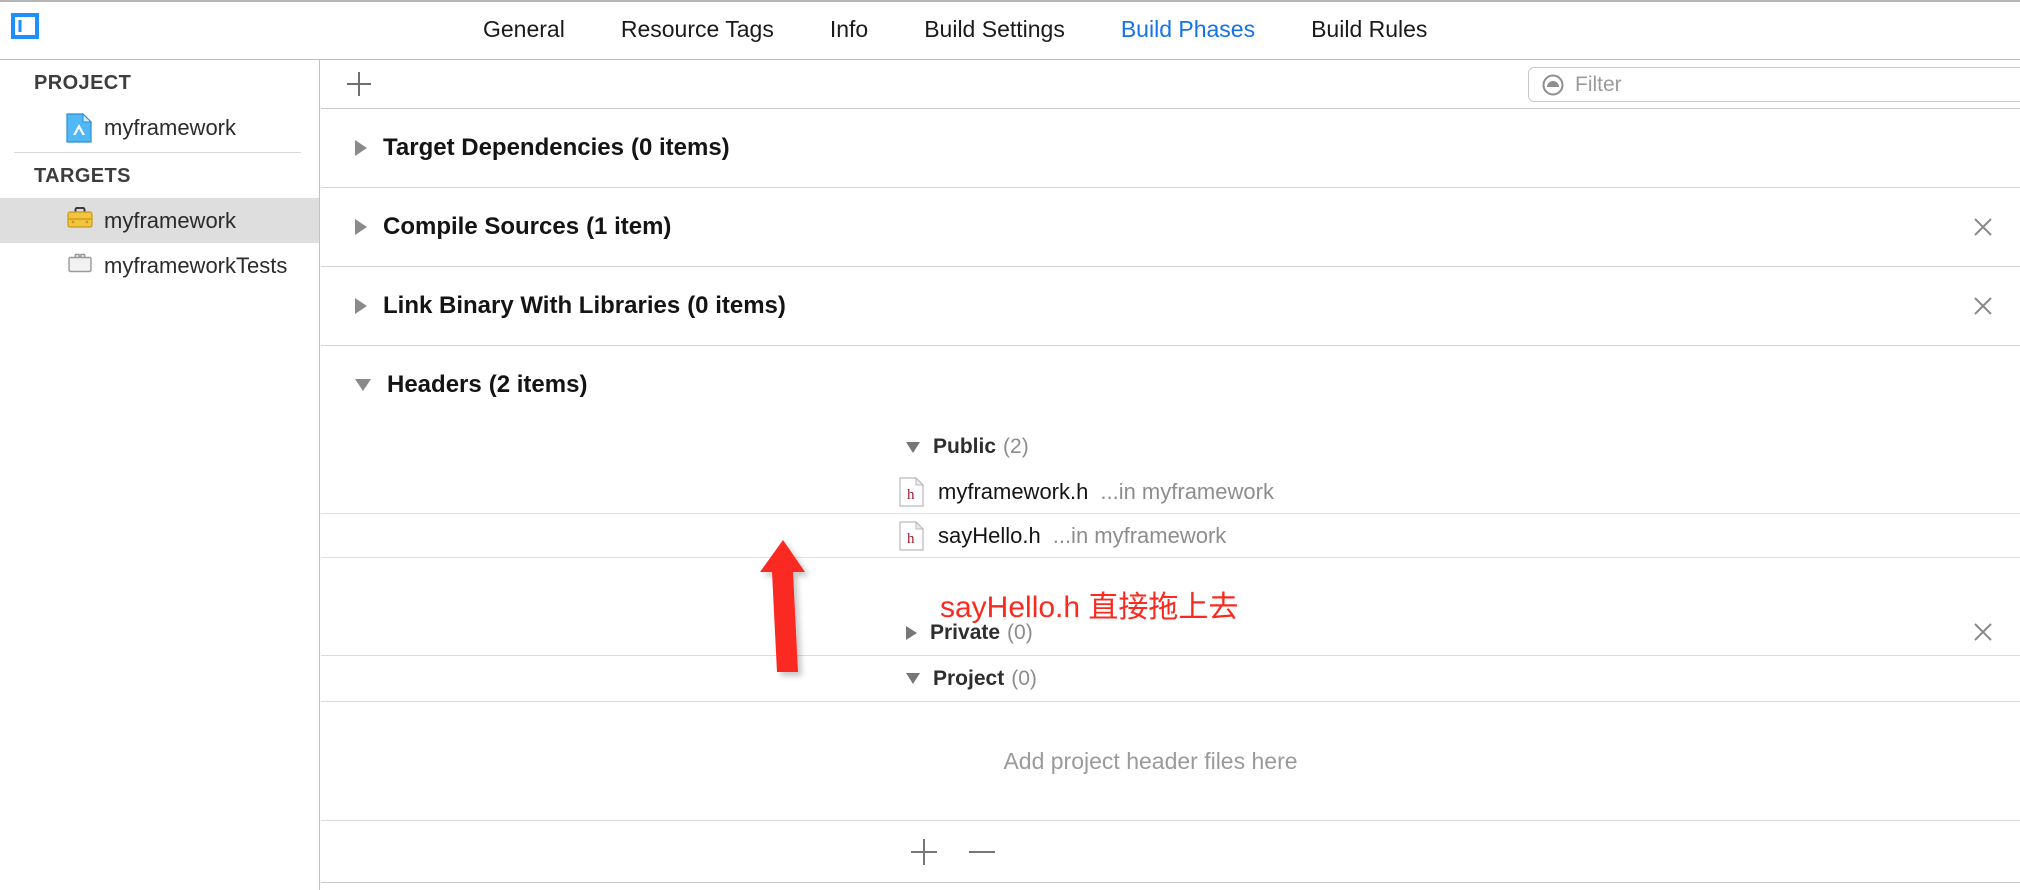  I want to click on tab-general: General, so click(524, 29).